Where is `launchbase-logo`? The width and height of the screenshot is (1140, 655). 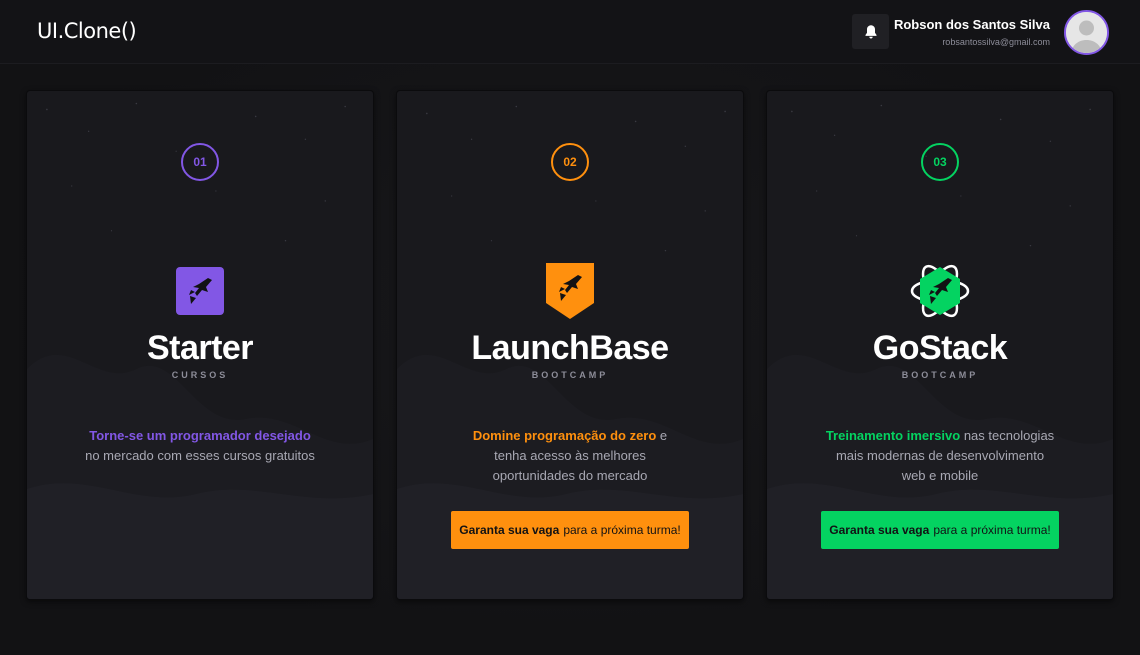
launchbase-logo is located at coordinates (570, 291).